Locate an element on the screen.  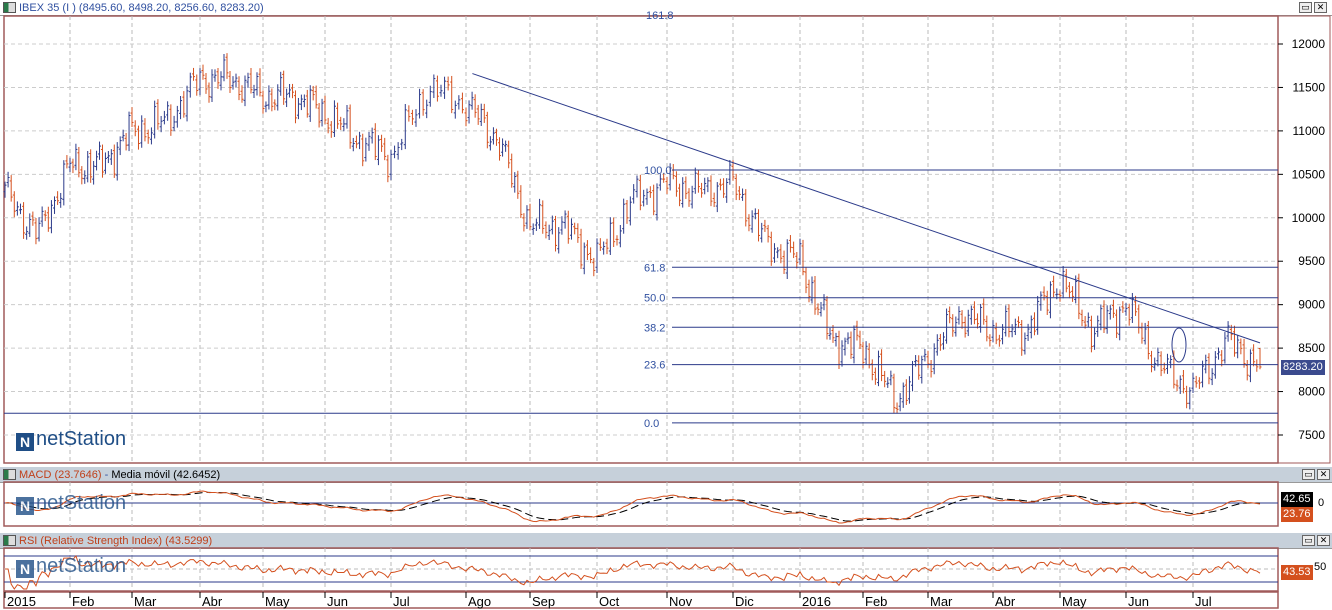
fib-label: 23.6 is located at coordinates (654, 366).